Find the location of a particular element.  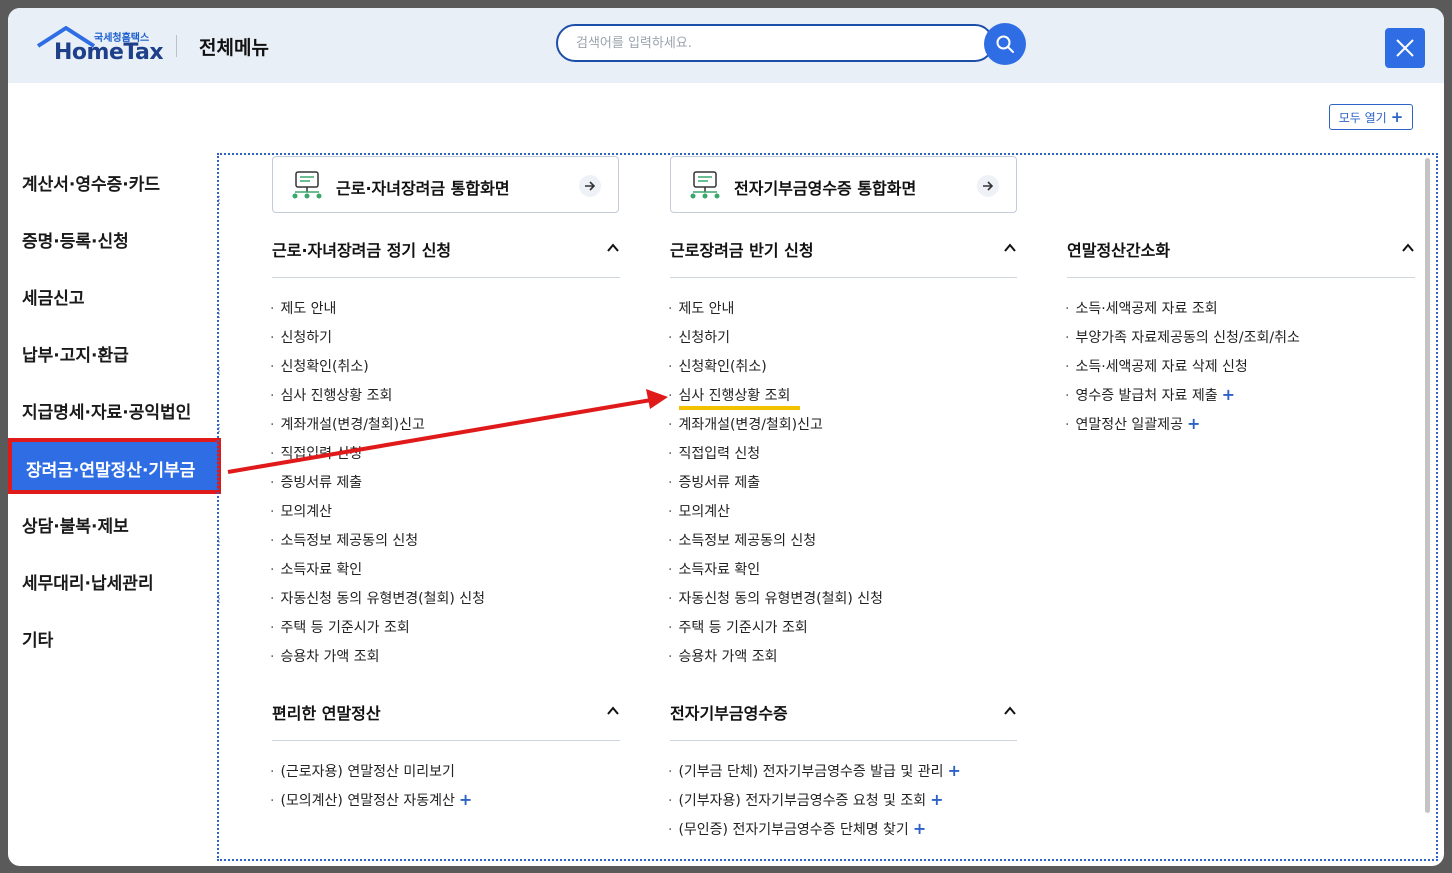

card-label: 전자기부금영수증 통합화면 is located at coordinates (825, 188).